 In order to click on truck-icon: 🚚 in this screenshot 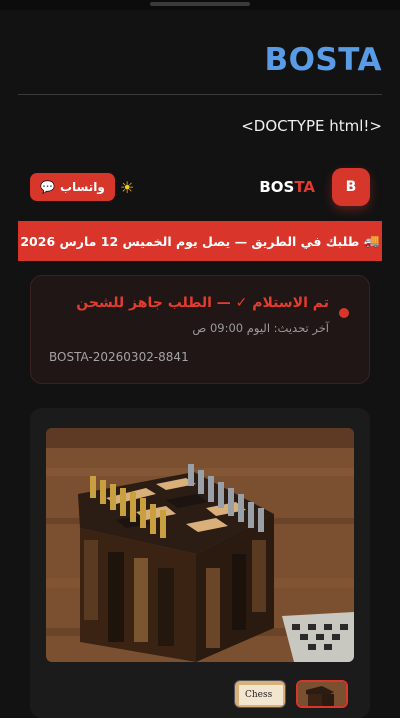, I will do `click(371, 241)`.